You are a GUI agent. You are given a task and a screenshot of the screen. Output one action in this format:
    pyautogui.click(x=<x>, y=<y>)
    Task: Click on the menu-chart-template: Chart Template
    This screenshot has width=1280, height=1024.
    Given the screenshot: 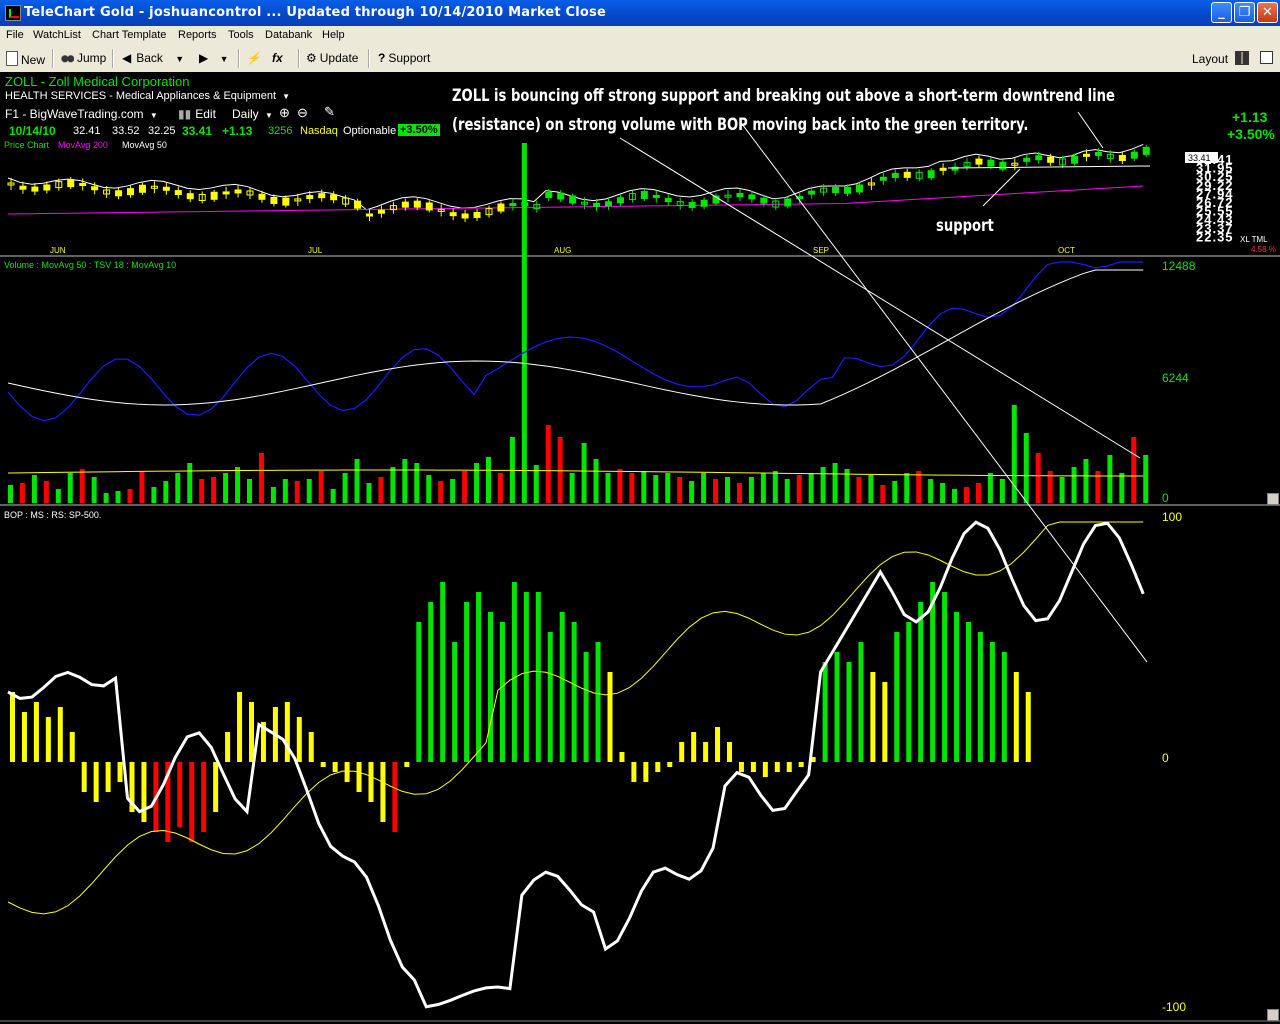 What is the action you would take?
    pyautogui.click(x=129, y=35)
    